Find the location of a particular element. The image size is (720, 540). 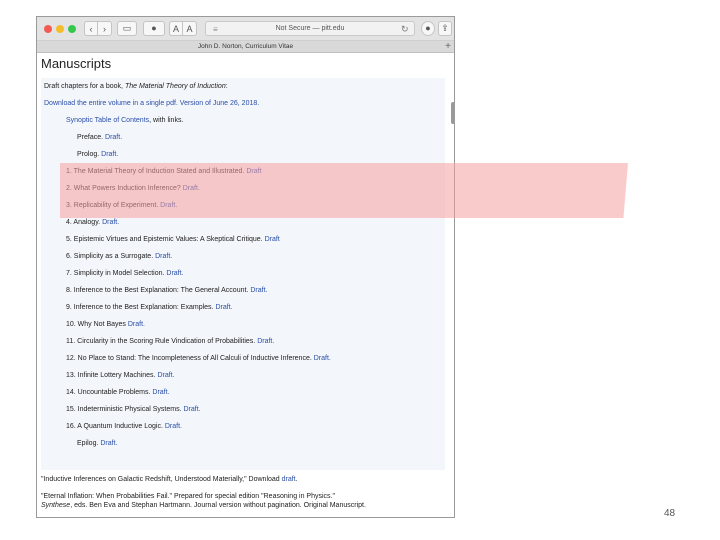

privacy-icon: ● is located at coordinates (428, 28).